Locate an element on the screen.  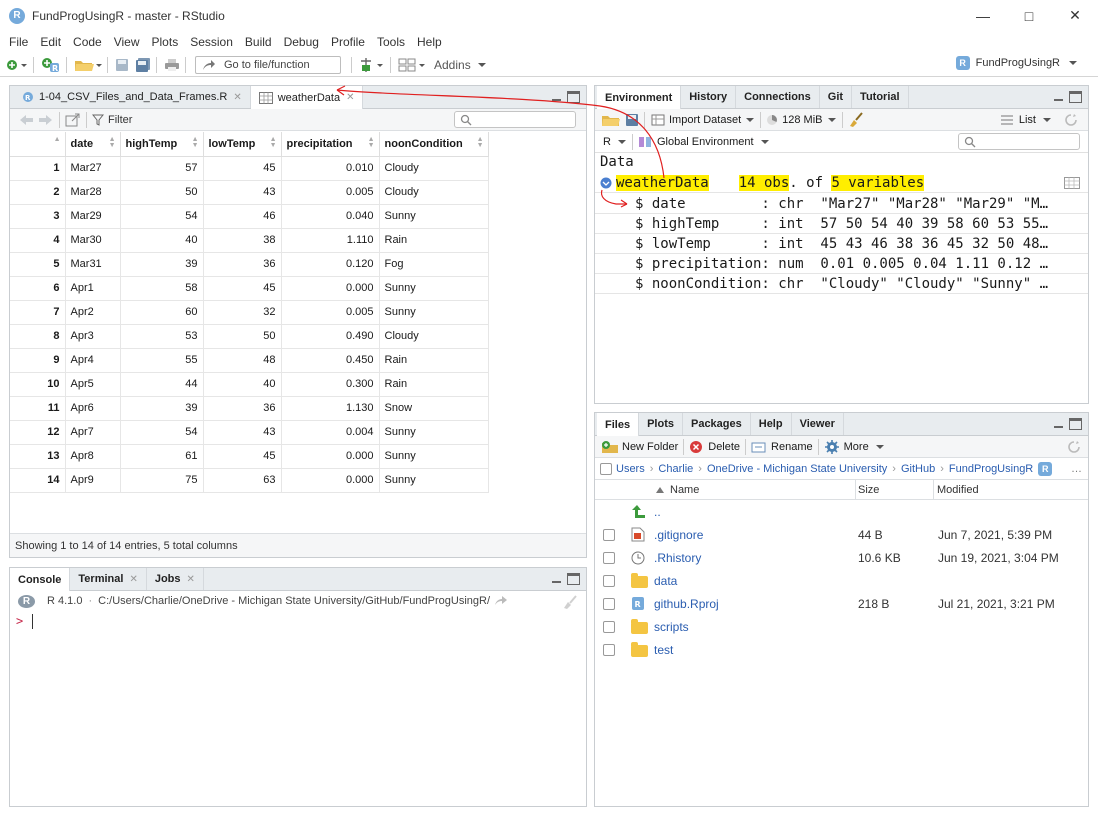
tab-connections: Connections is located at coordinates (778, 97).